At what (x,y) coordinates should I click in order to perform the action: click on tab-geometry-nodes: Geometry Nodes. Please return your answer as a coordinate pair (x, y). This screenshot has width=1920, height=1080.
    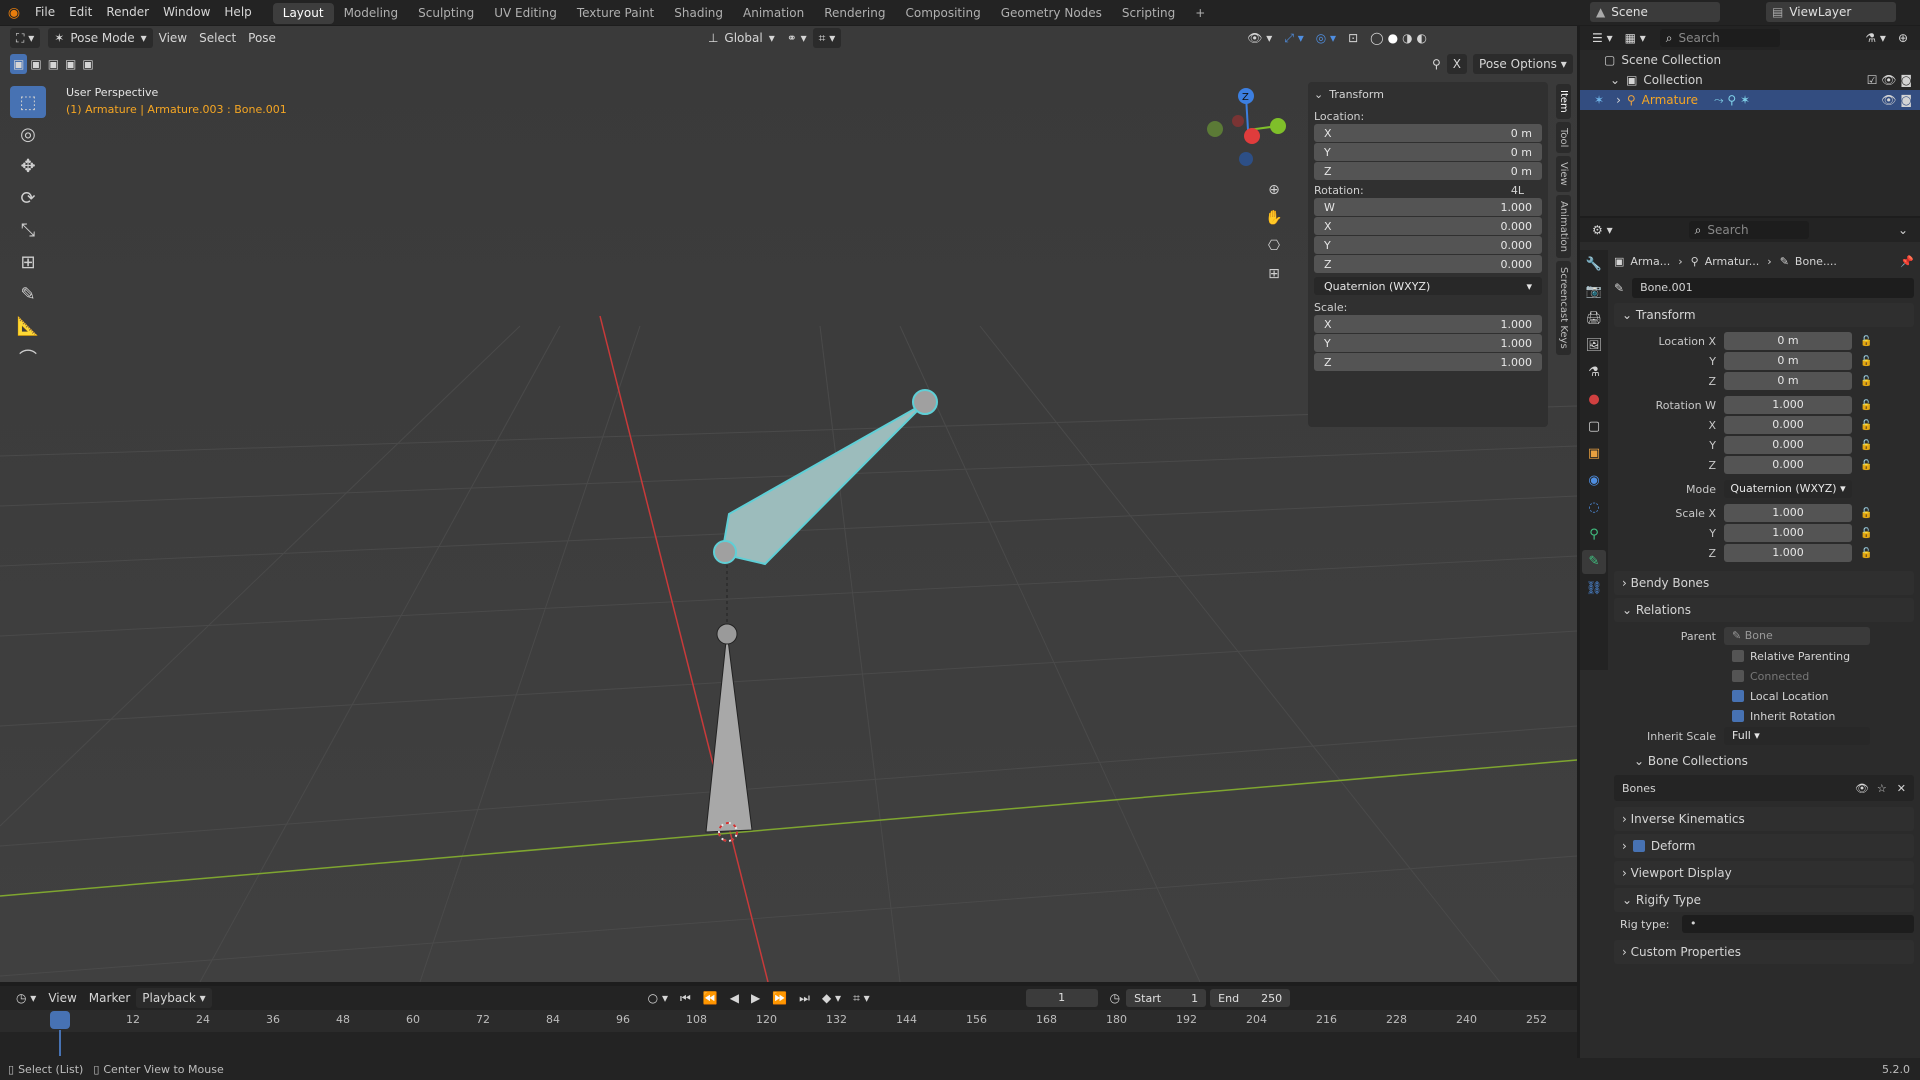
    Looking at the image, I should click on (1051, 13).